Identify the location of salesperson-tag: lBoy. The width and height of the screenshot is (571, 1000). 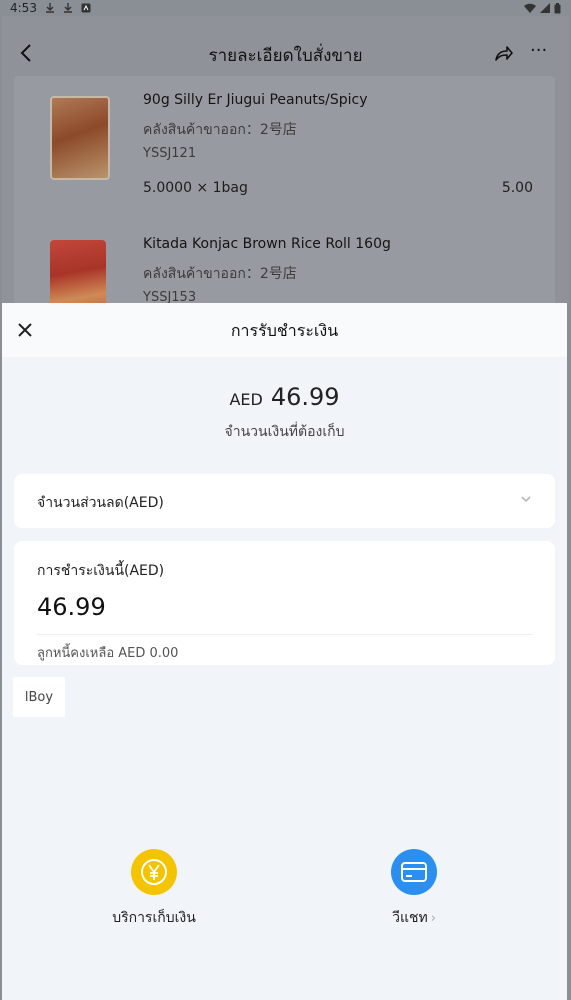
(39, 697).